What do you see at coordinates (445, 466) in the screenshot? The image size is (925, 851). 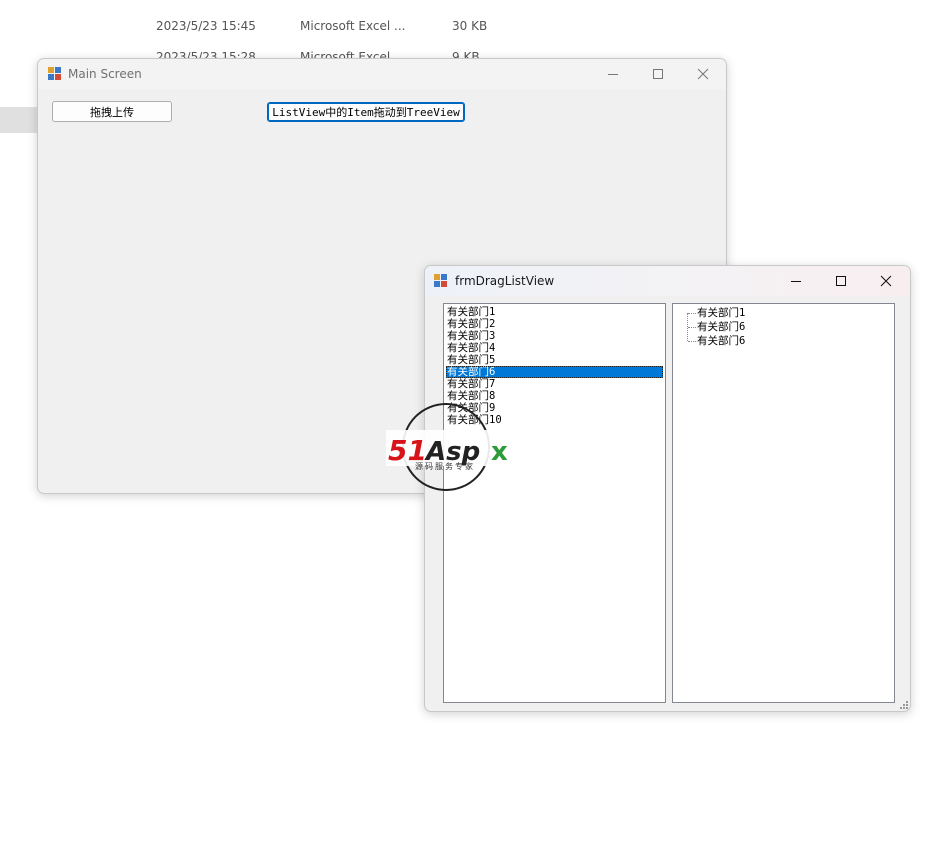 I see `logo-tagline: 源码服务专家` at bounding box center [445, 466].